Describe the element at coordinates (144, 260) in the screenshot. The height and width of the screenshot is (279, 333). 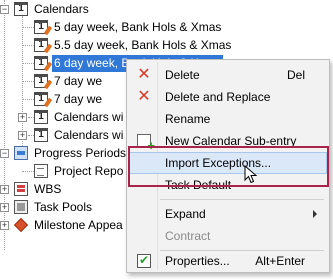
I see `properties-check-icon` at that location.